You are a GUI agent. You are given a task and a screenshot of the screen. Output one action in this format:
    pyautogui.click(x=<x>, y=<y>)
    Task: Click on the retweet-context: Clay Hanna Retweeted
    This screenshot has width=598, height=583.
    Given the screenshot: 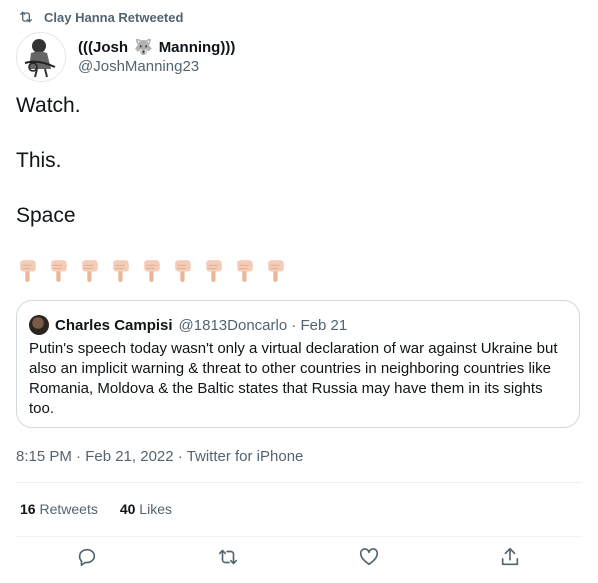 What is the action you would take?
    pyautogui.click(x=100, y=17)
    